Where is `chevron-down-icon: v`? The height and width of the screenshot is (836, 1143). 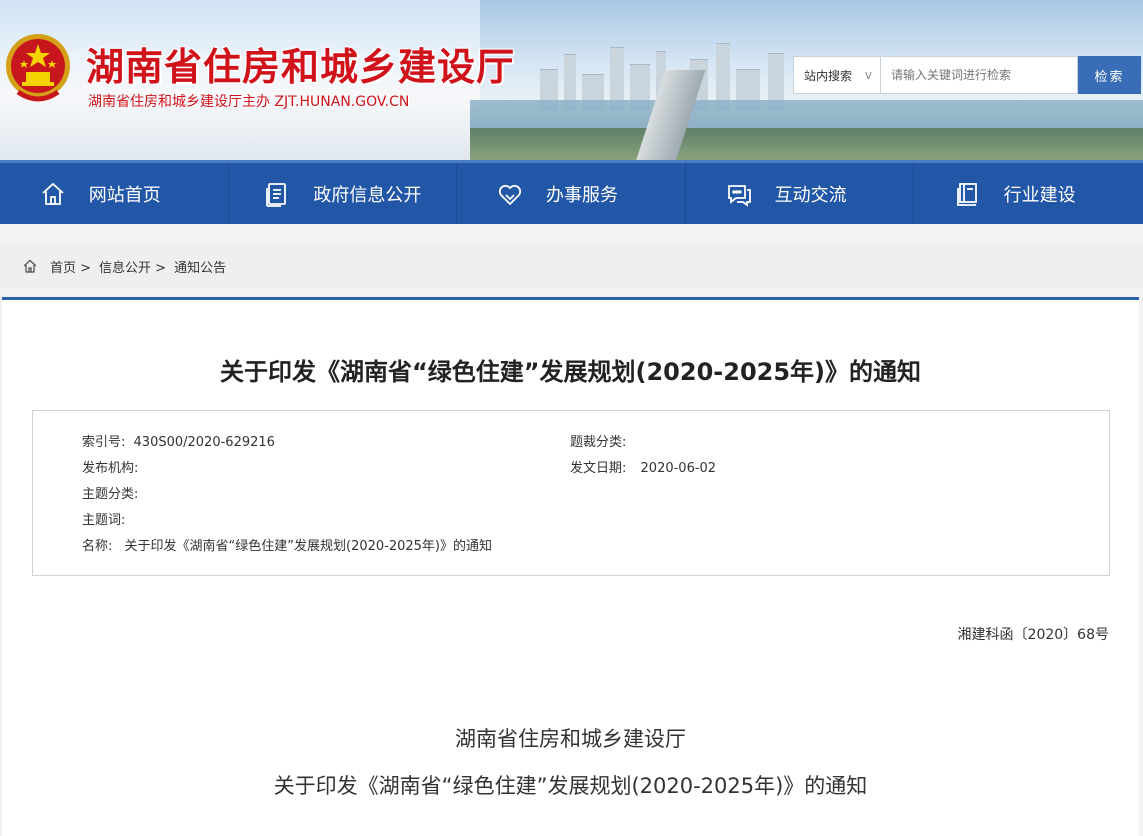 chevron-down-icon: v is located at coordinates (868, 75).